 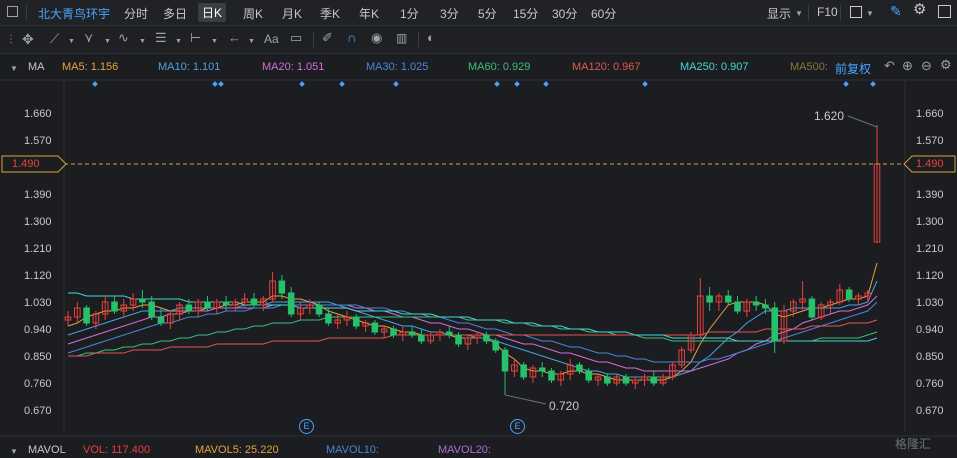 What do you see at coordinates (47, 450) in the screenshot?
I see `mavol-label: MAVOL` at bounding box center [47, 450].